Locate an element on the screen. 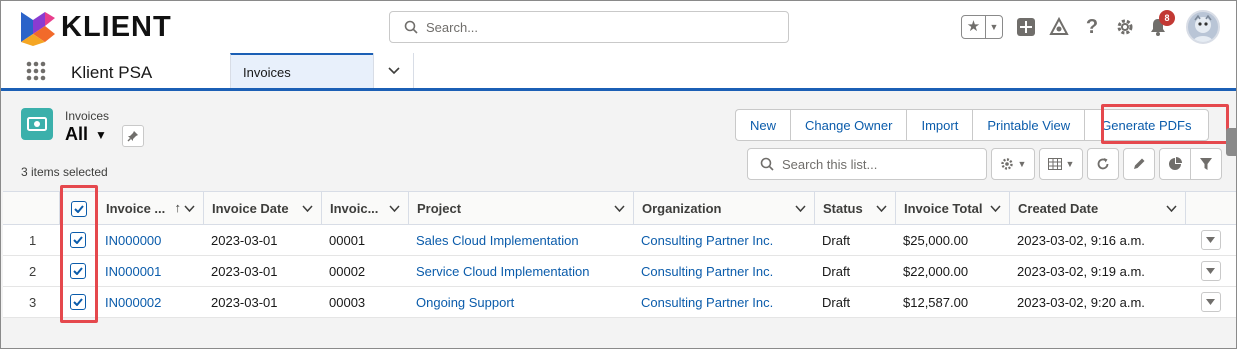 This screenshot has height=349, width=1237. column-header-status-label: Status is located at coordinates (843, 208).